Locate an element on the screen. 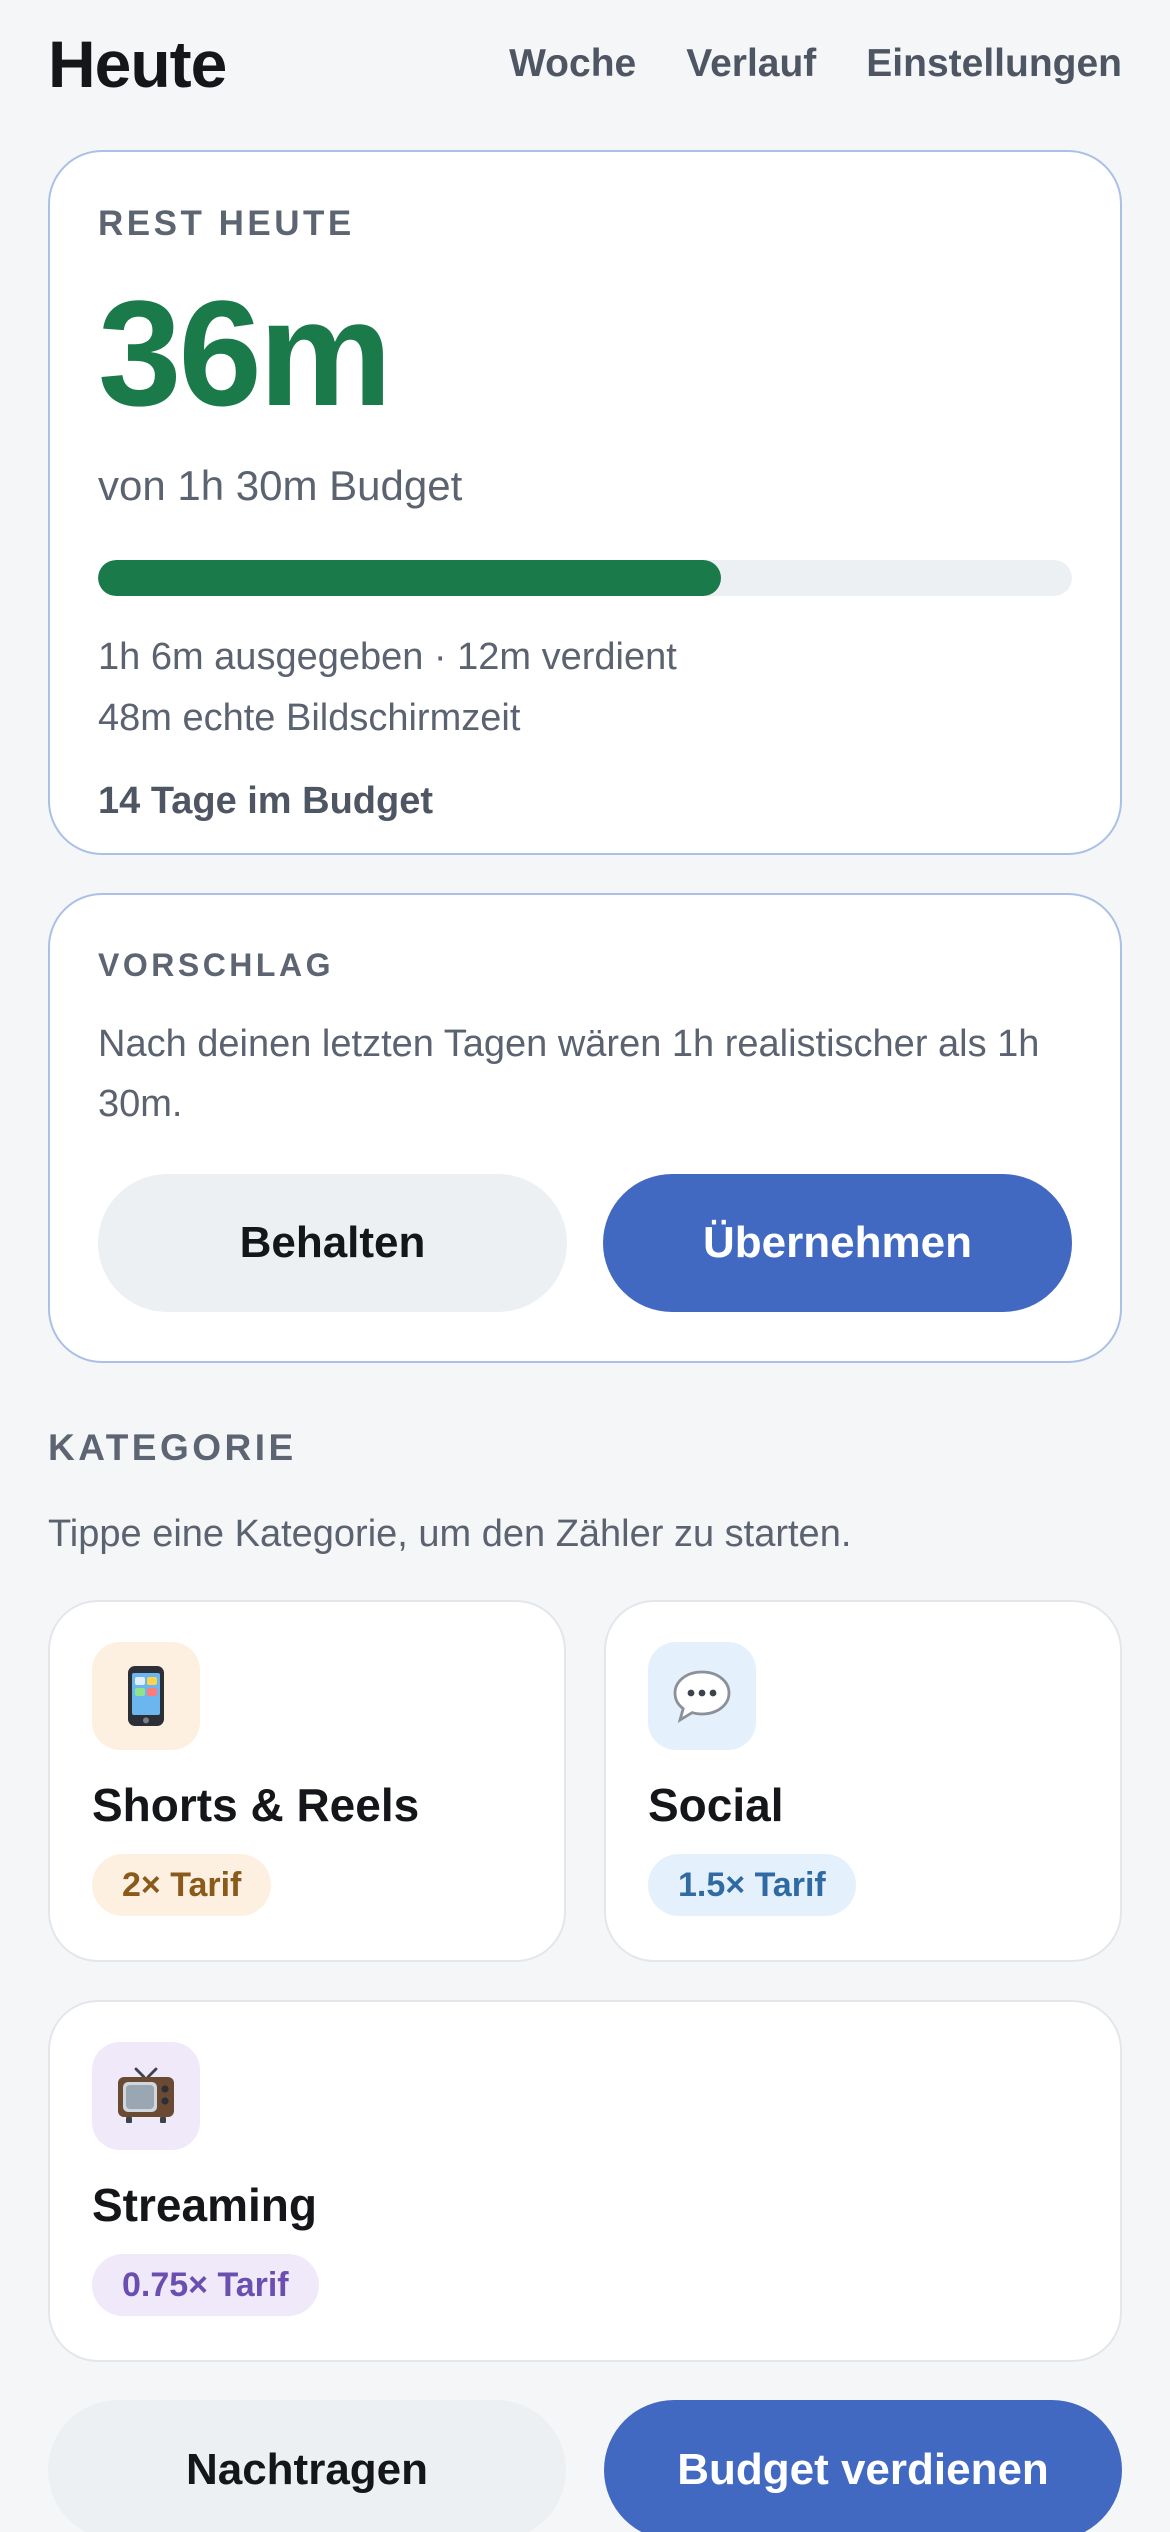  accept-button: Übernehmen is located at coordinates (837, 1243).